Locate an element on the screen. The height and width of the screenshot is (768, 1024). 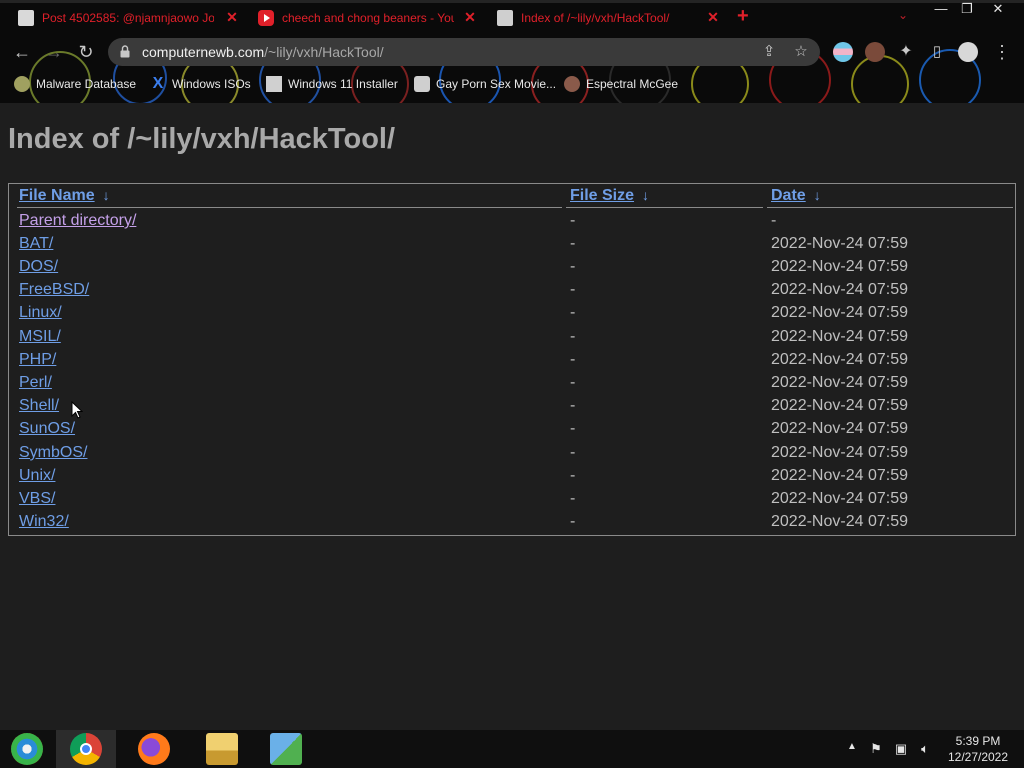
profile-avatar-icon is located at coordinates (968, 52).